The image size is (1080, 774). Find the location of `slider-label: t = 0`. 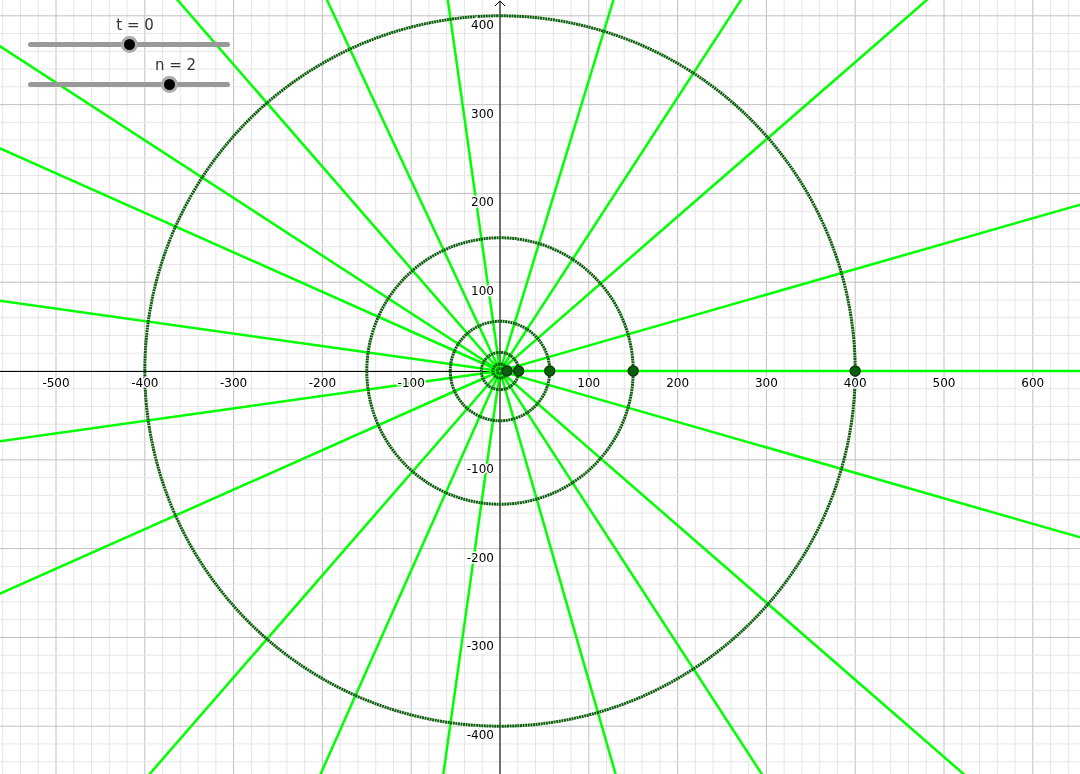

slider-label: t = 0 is located at coordinates (135, 25).